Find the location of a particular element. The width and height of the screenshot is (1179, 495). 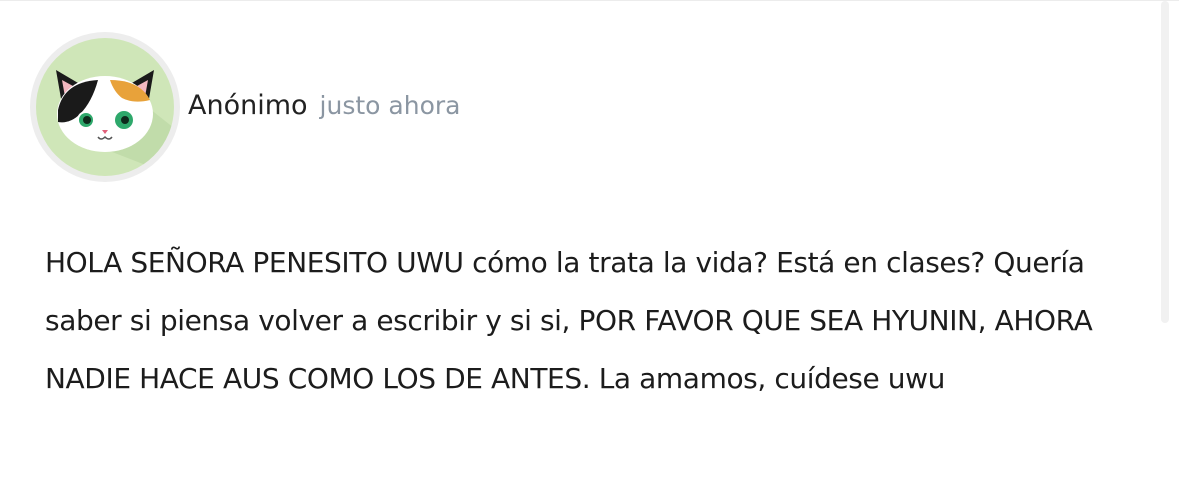

post-timestamp: justo ahora is located at coordinates (390, 105).